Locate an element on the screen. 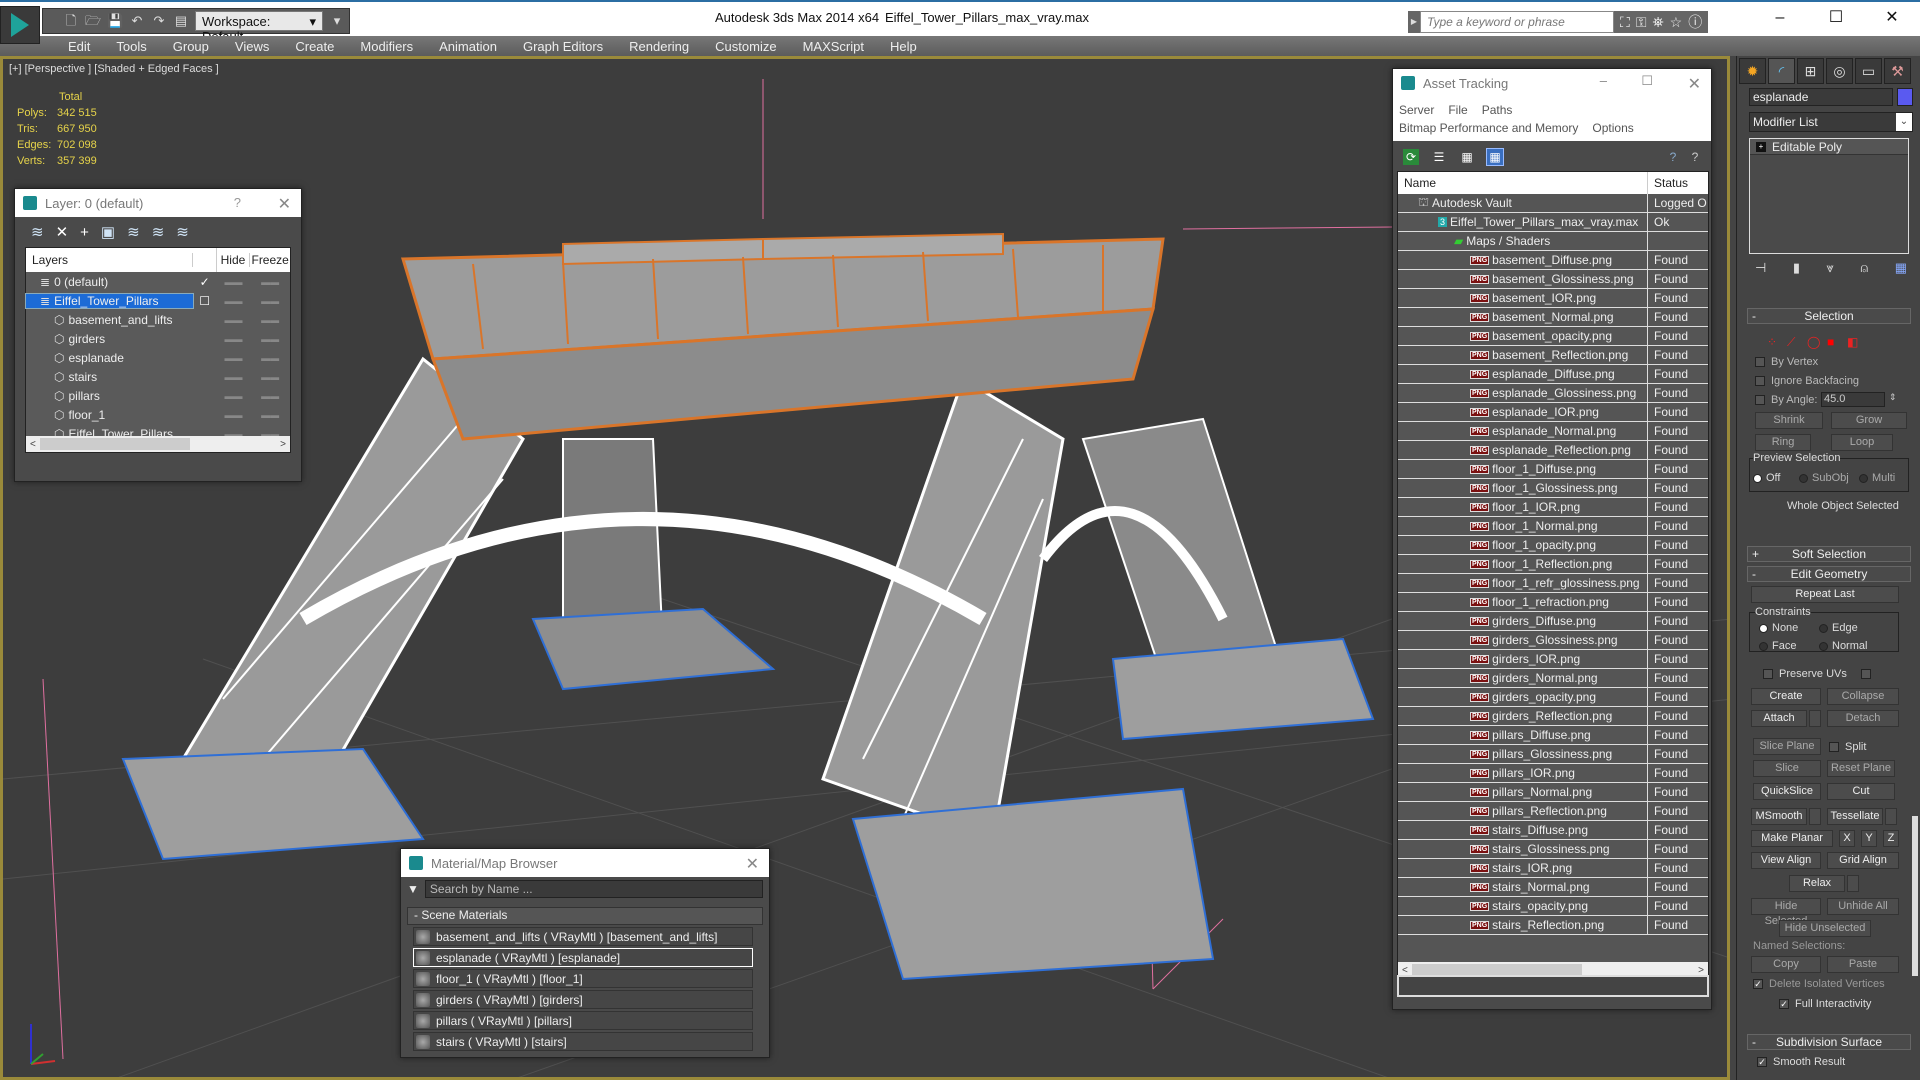  constraint-face-radio: Face is located at coordinates (1777, 646).